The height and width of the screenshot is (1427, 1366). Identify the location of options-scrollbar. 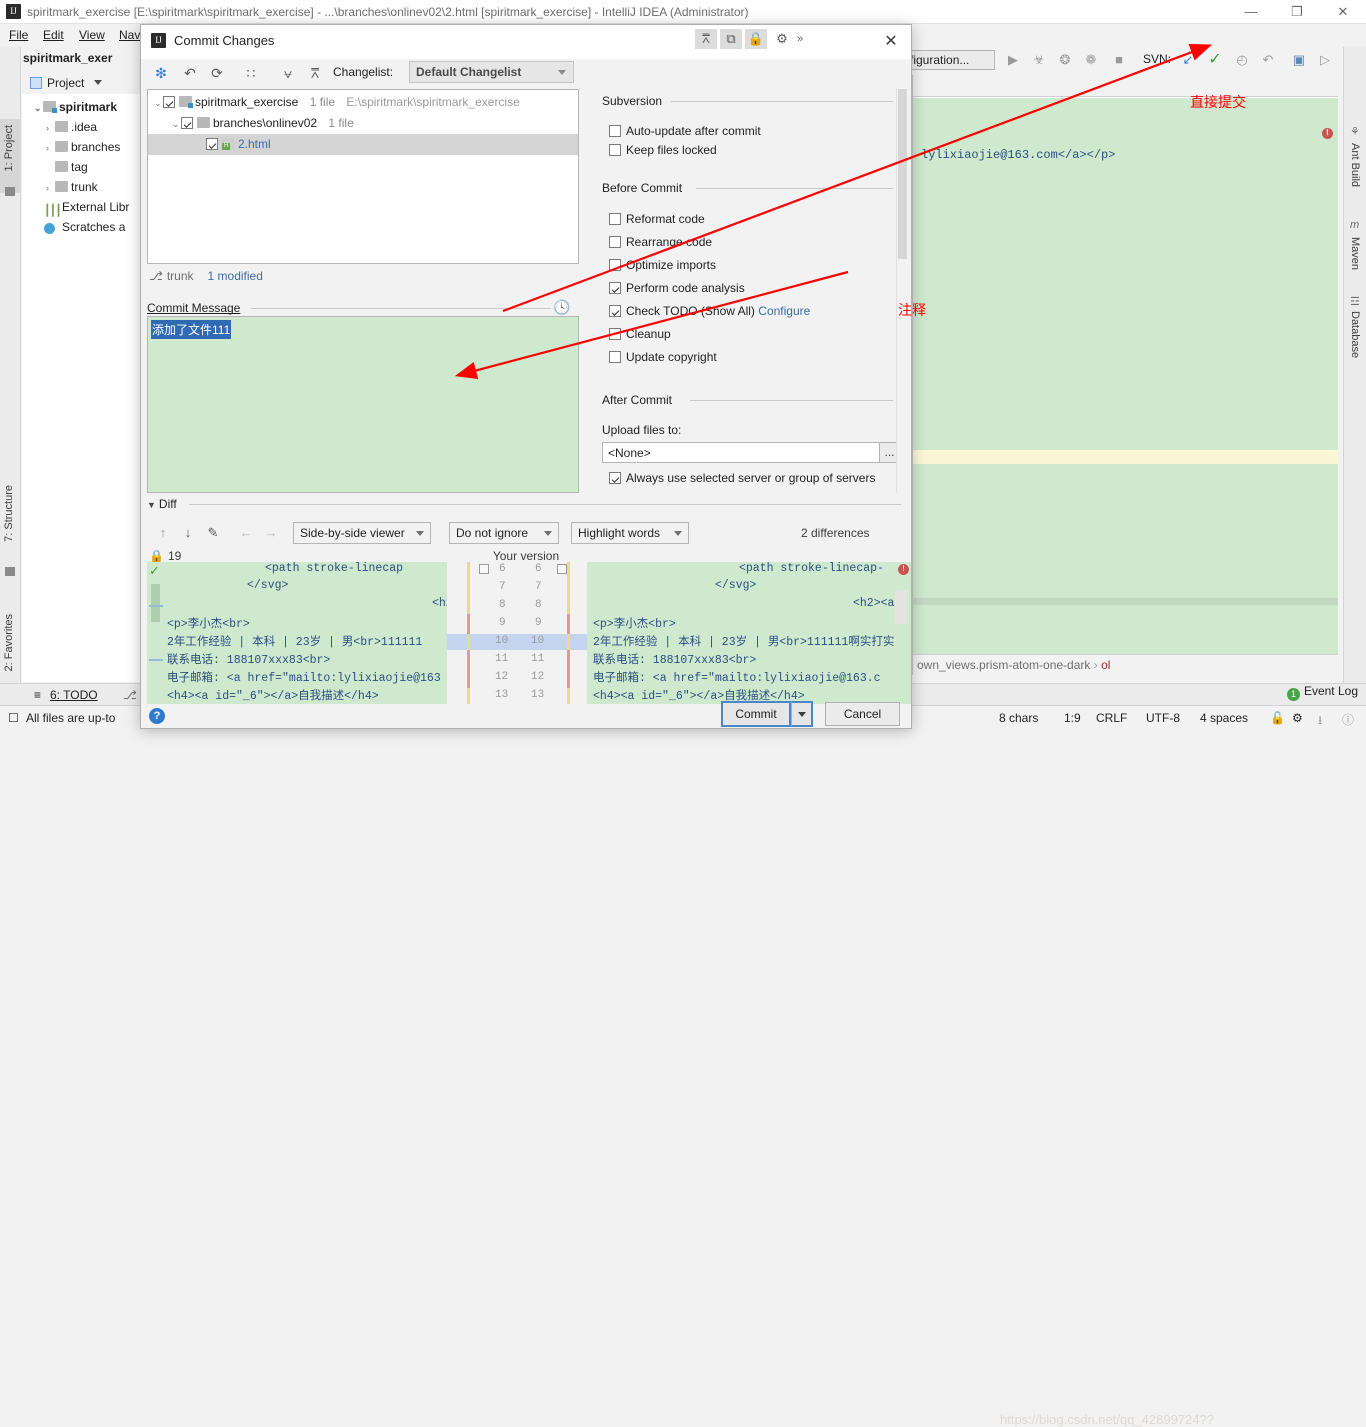
(901, 291).